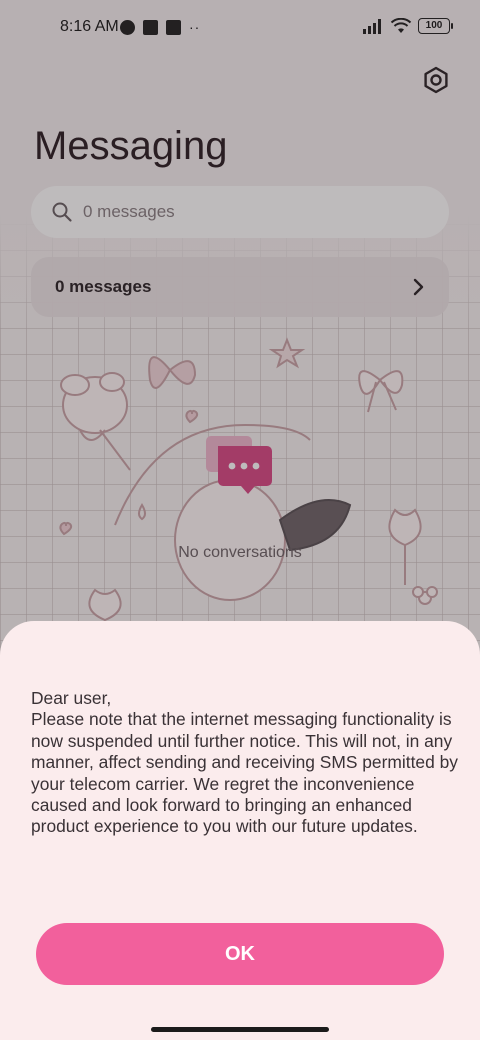  I want to click on ok-button: OK, so click(240, 954).